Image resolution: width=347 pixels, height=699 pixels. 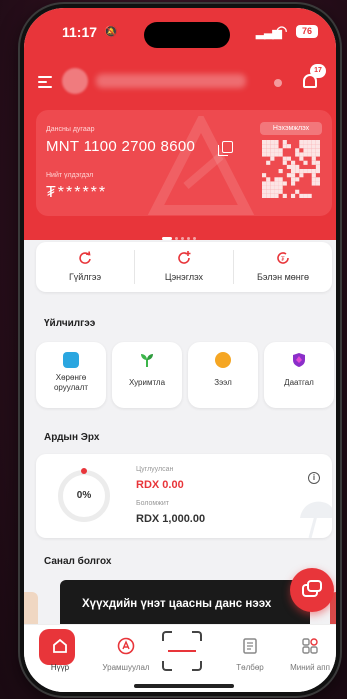 I want to click on service-investment: Хөрөнгө оруулалт, so click(x=71, y=375).